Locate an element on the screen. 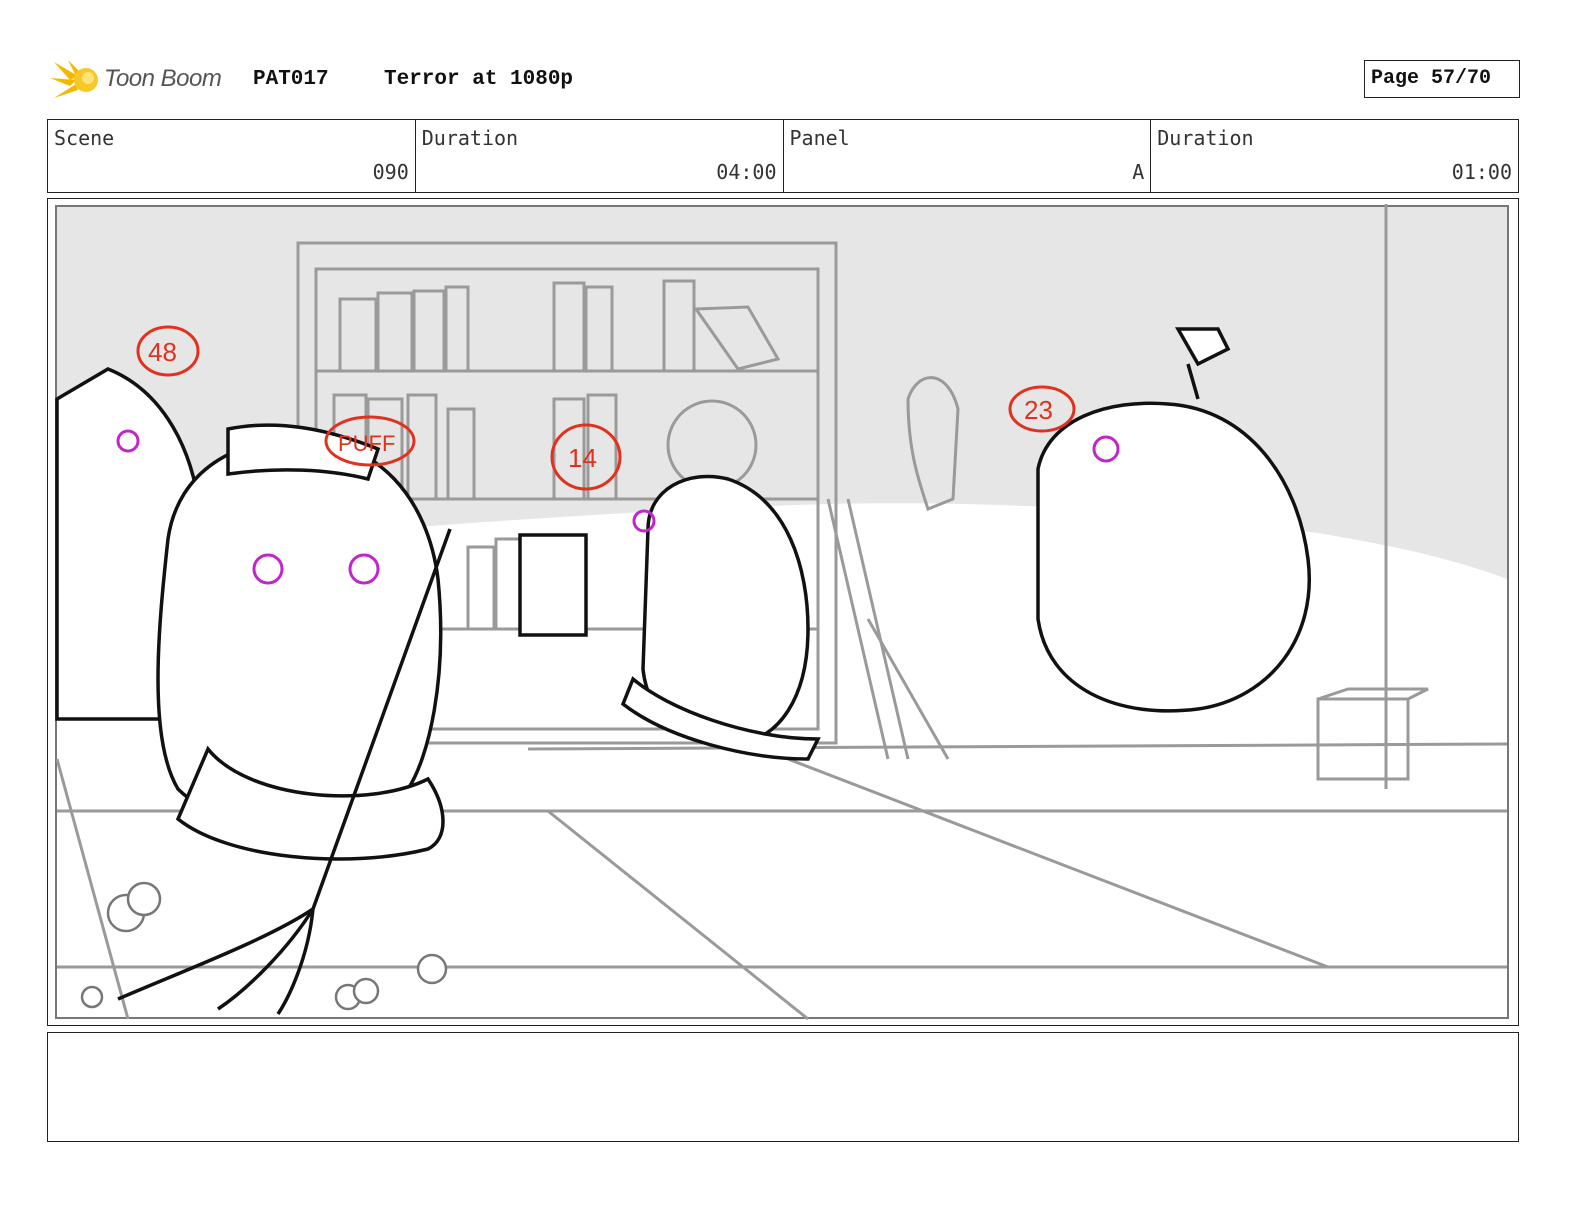  project-code: PAT017 is located at coordinates (291, 79).